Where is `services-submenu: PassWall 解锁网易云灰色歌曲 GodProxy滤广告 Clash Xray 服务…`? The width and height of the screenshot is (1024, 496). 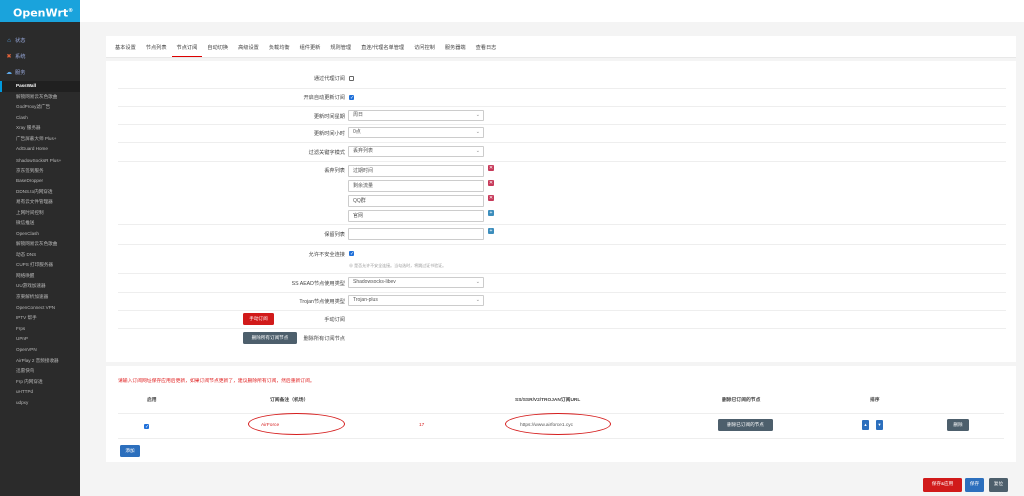 services-submenu: PassWall 解锁网易云灰色歌曲 GodProxy滤广告 Clash Xray 服务… is located at coordinates (40, 244).